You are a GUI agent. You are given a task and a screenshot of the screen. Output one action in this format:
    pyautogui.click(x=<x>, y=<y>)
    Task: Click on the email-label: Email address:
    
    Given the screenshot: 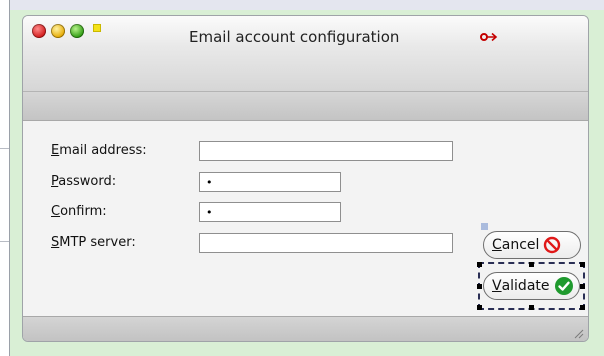 What is the action you would take?
    pyautogui.click(x=99, y=150)
    